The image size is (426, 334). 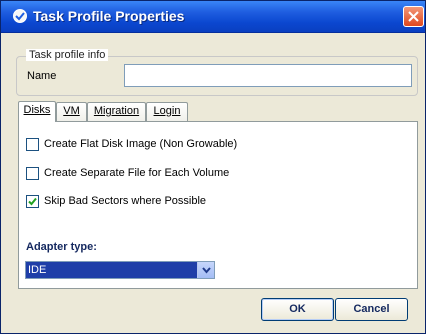 I want to click on flat-disk-checkbox, so click(x=32, y=144).